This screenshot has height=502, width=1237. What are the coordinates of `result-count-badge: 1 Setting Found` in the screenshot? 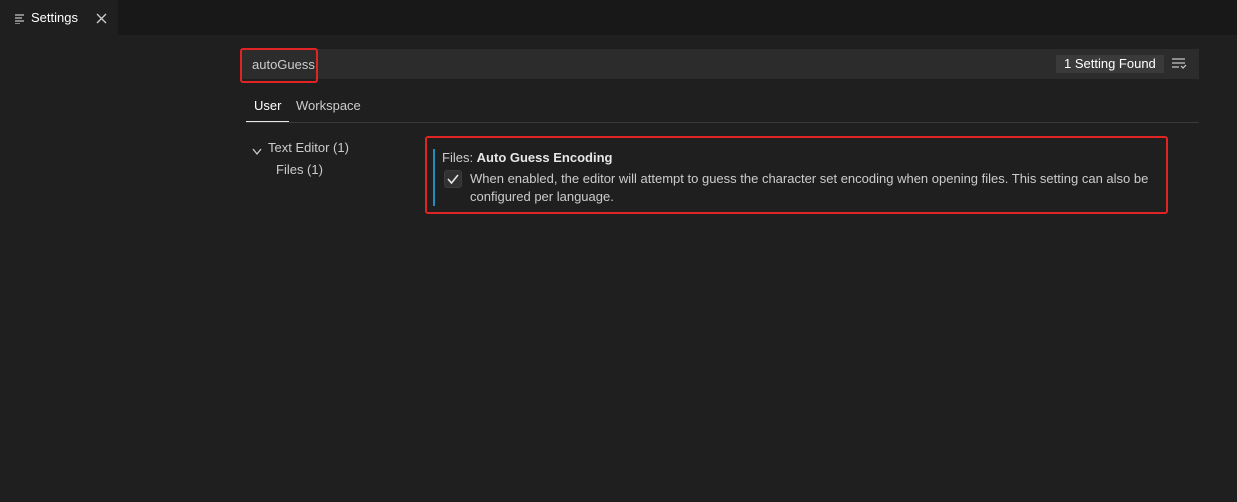 It's located at (1110, 64).